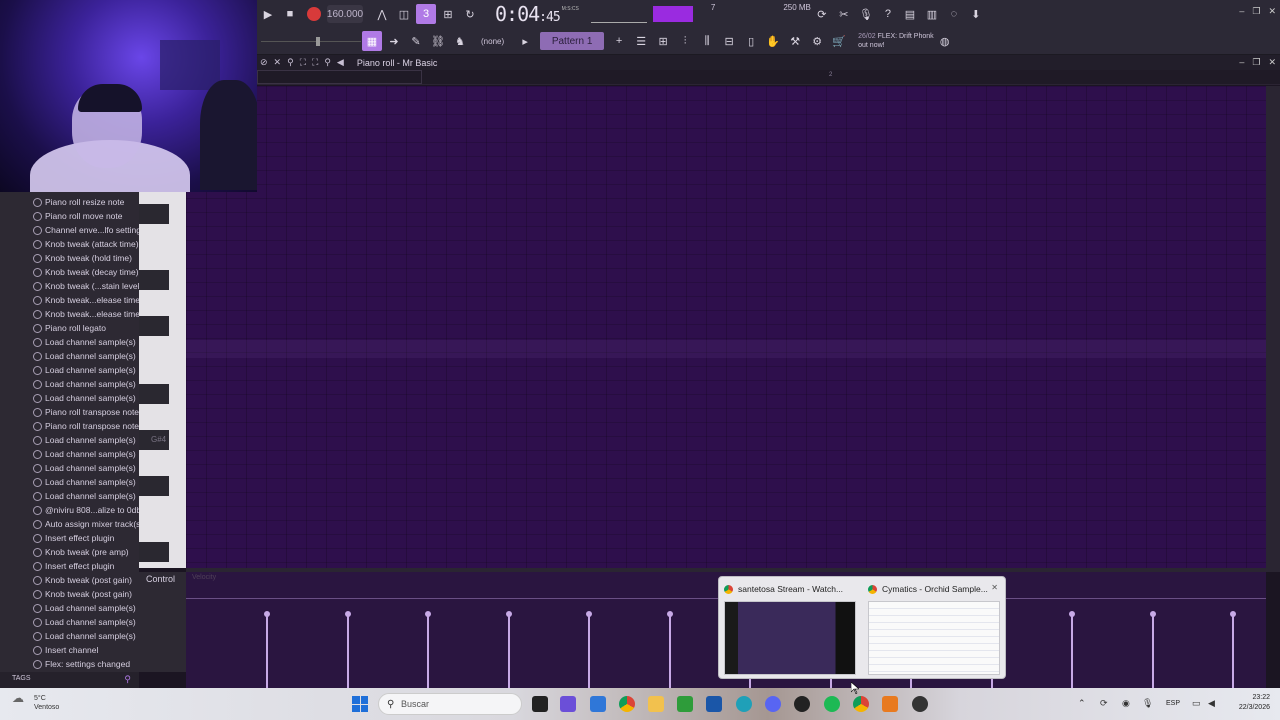 This screenshot has height=720, width=1280. What do you see at coordinates (910, 14) in the screenshot?
I see `save-icon: ▤` at bounding box center [910, 14].